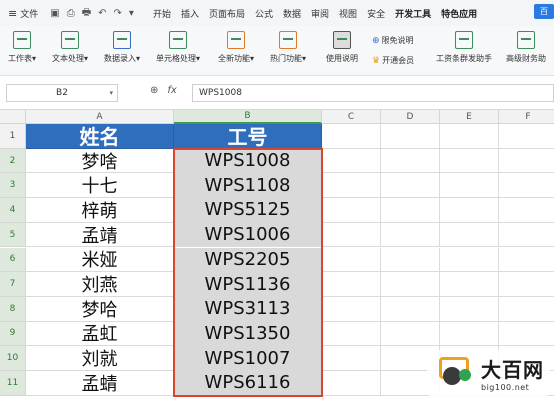  I want to click on cell-b8: WPS3113, so click(248, 309).